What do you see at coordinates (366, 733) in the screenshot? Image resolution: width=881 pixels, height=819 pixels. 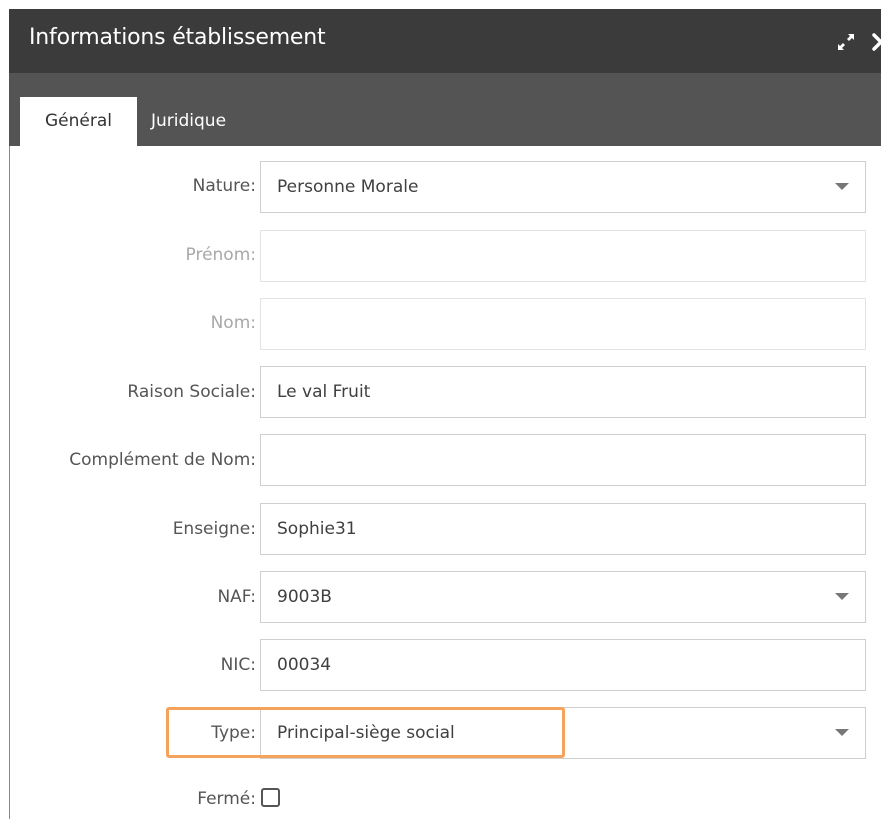 I see `type-value: Principal-siège social` at bounding box center [366, 733].